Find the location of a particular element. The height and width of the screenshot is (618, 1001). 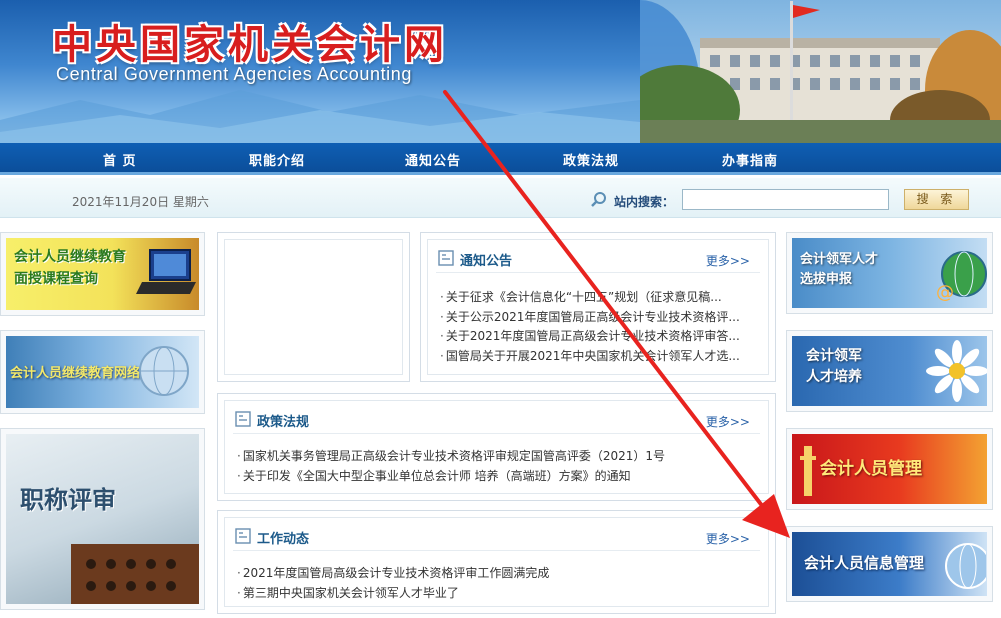

nav-notices: 通知公告 is located at coordinates (433, 159).